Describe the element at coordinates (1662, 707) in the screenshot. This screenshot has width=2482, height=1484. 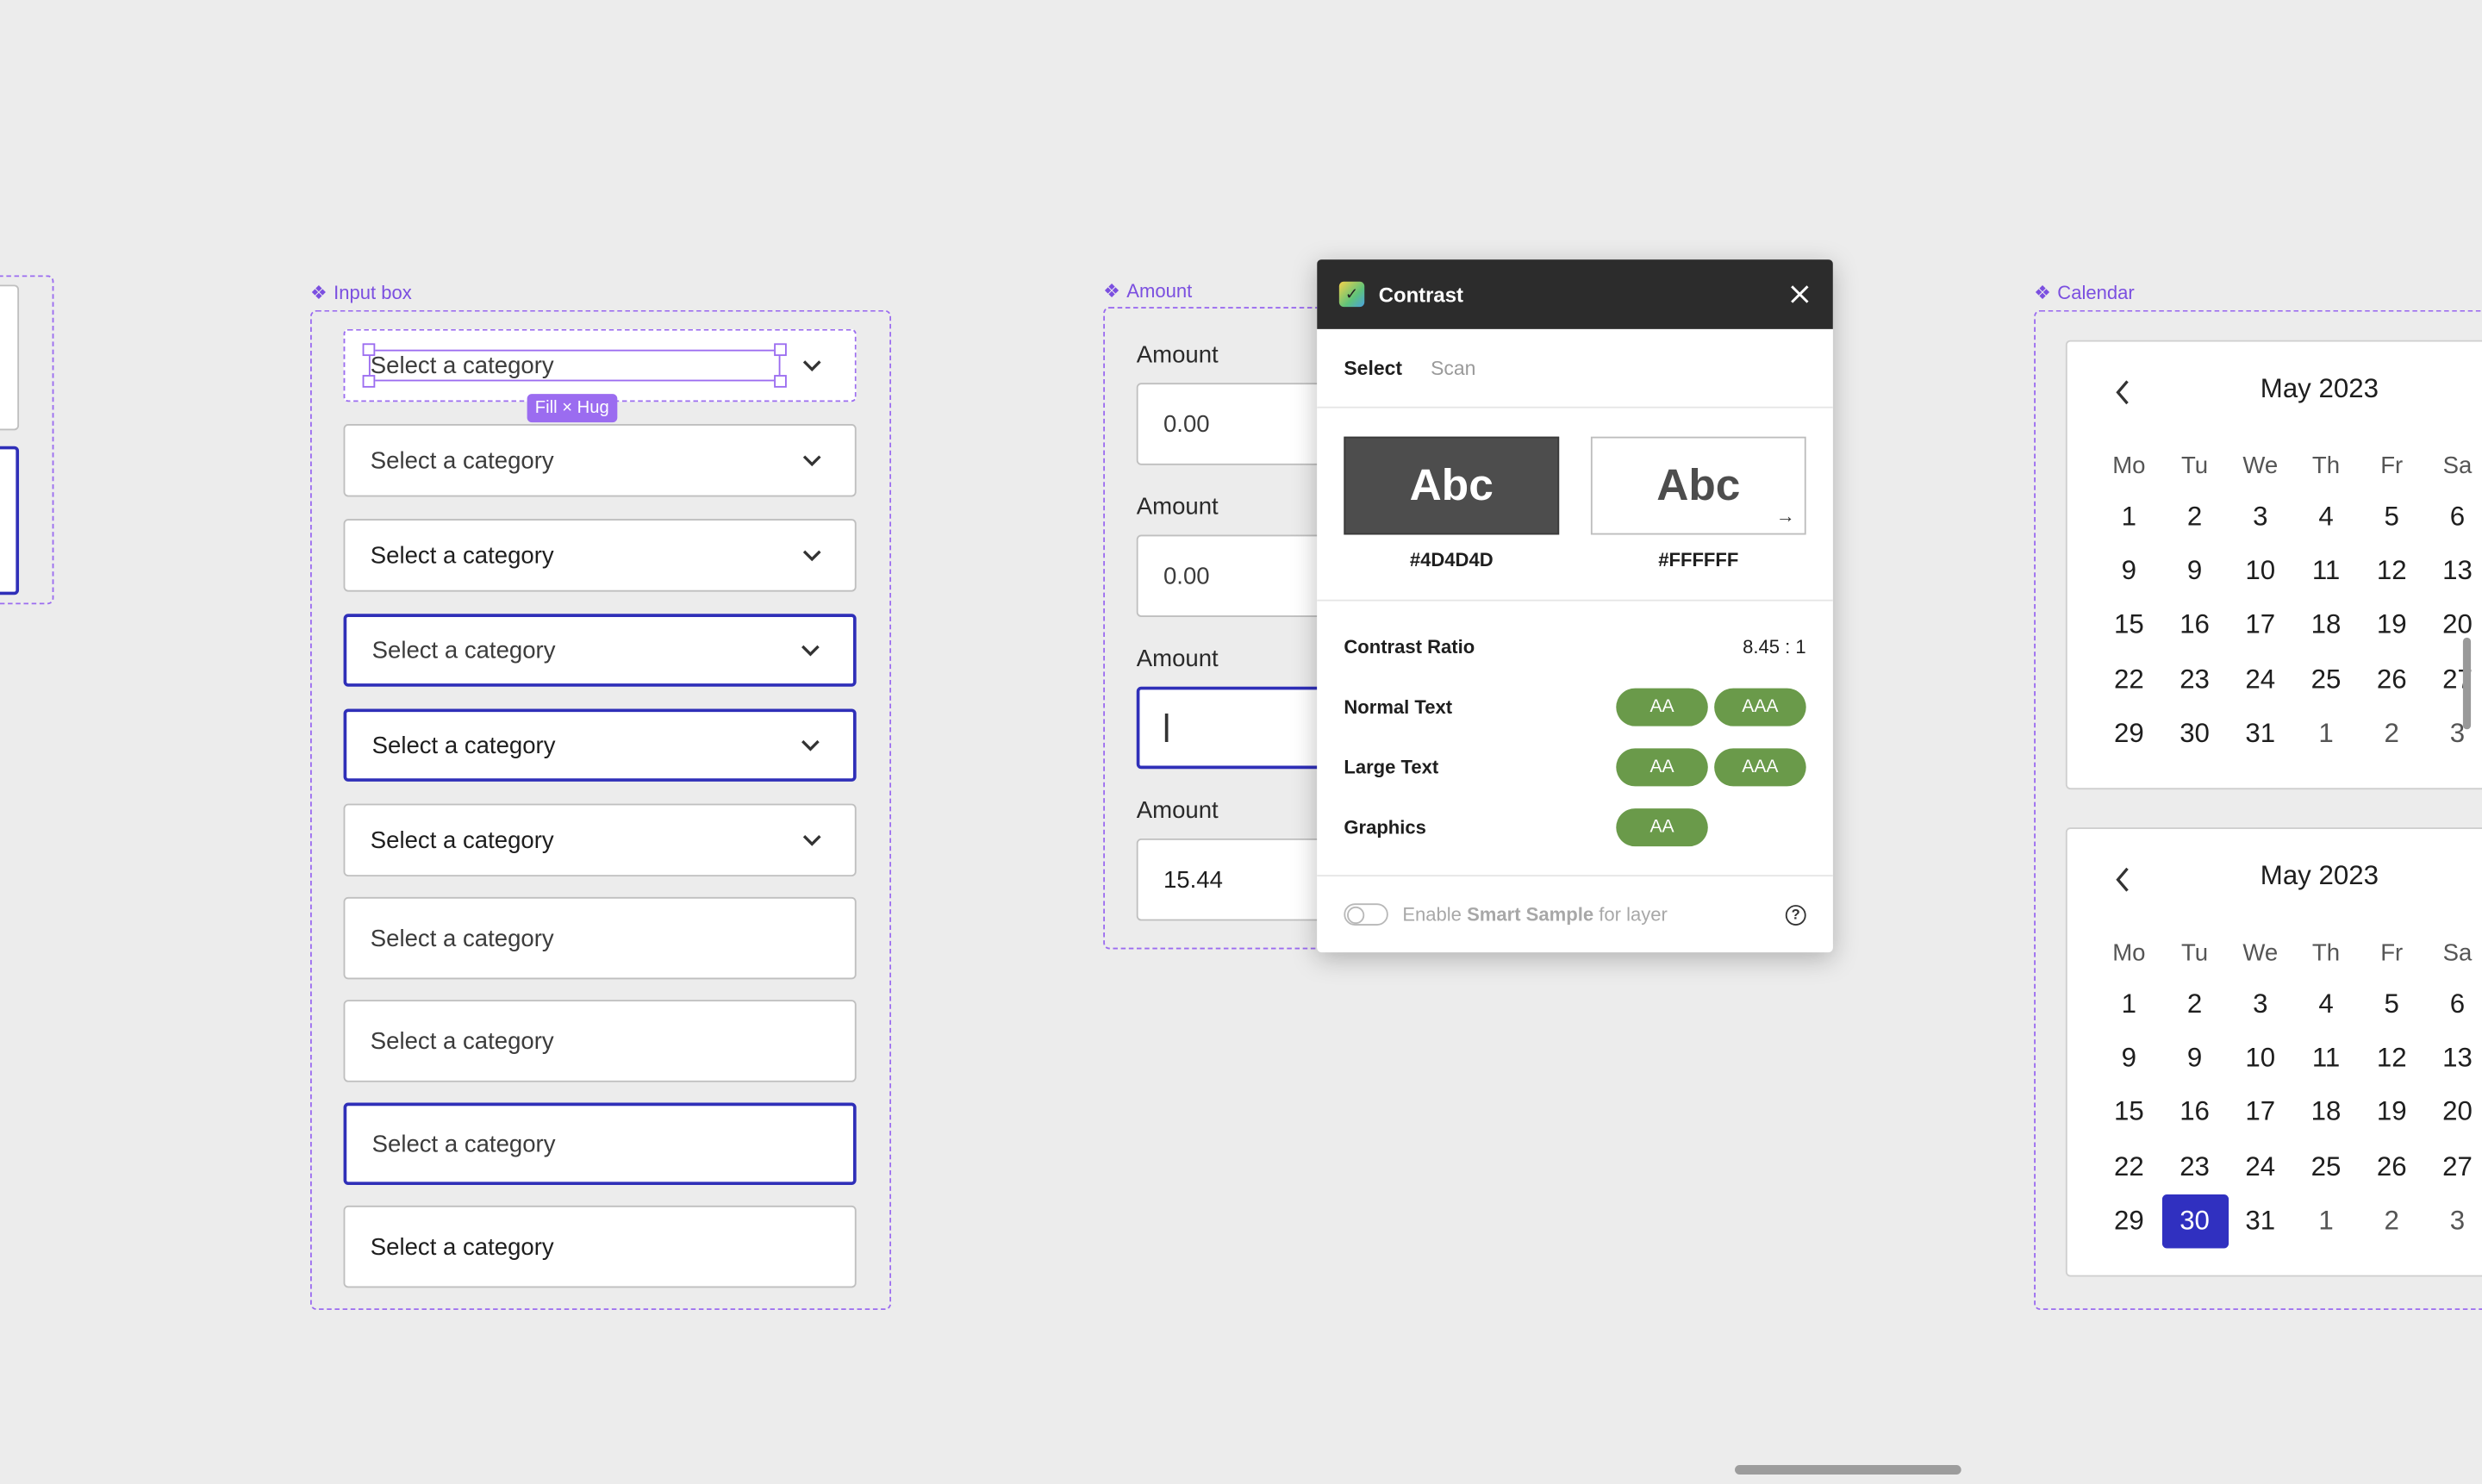
I see `pass-badge-aa: AA` at that location.